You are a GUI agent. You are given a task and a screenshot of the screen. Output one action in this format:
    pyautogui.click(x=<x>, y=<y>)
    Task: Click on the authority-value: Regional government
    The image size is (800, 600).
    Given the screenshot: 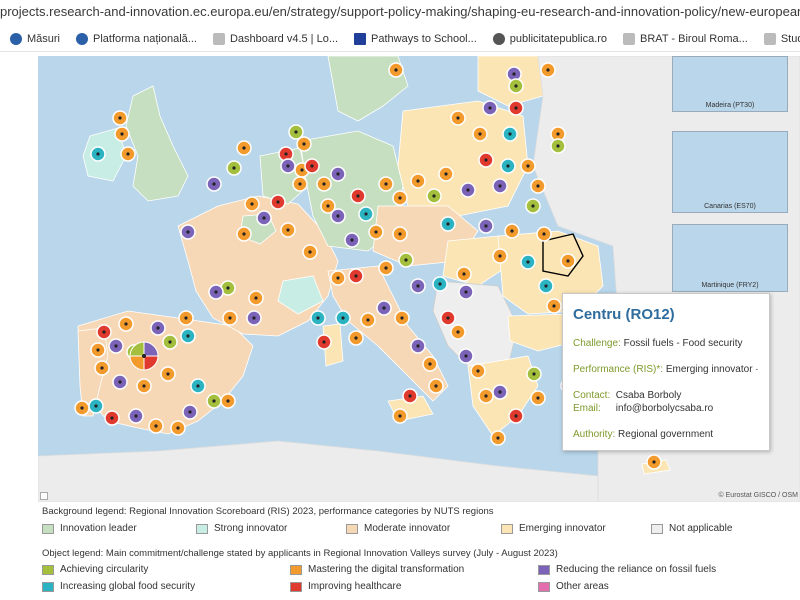 What is the action you would take?
    pyautogui.click(x=666, y=434)
    